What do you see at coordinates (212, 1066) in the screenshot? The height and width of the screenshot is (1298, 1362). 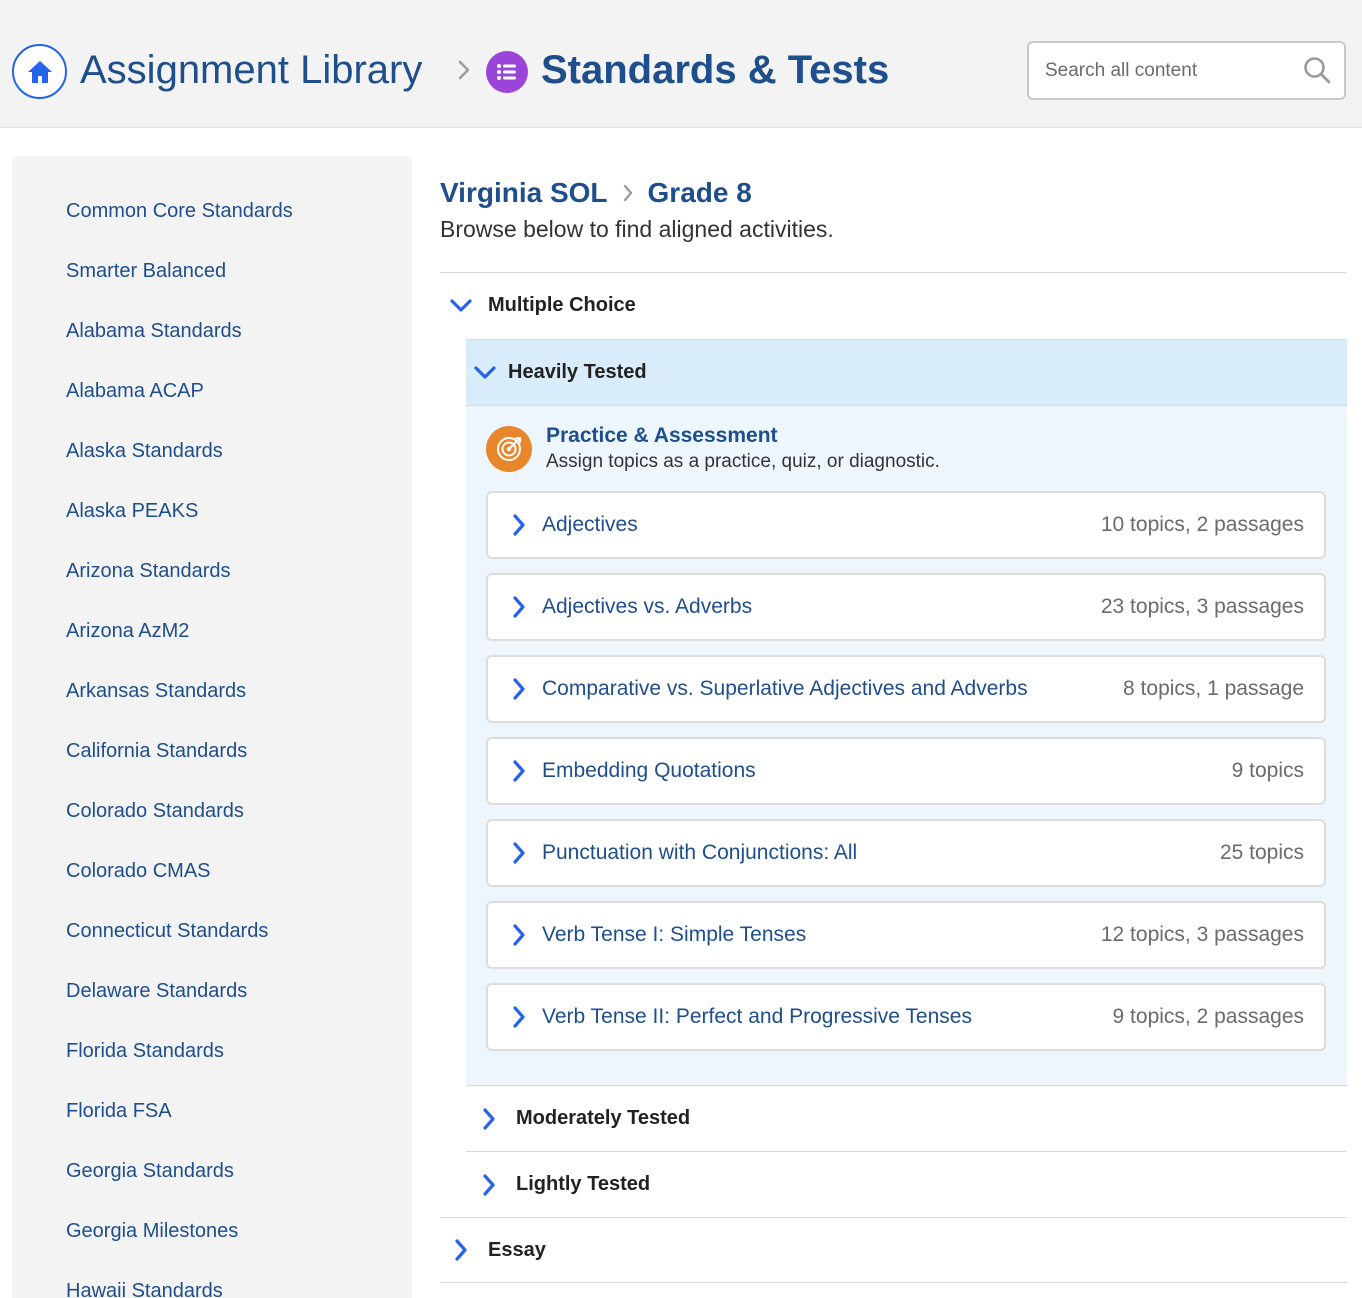 I see `sidebar-item: Florida Standards` at bounding box center [212, 1066].